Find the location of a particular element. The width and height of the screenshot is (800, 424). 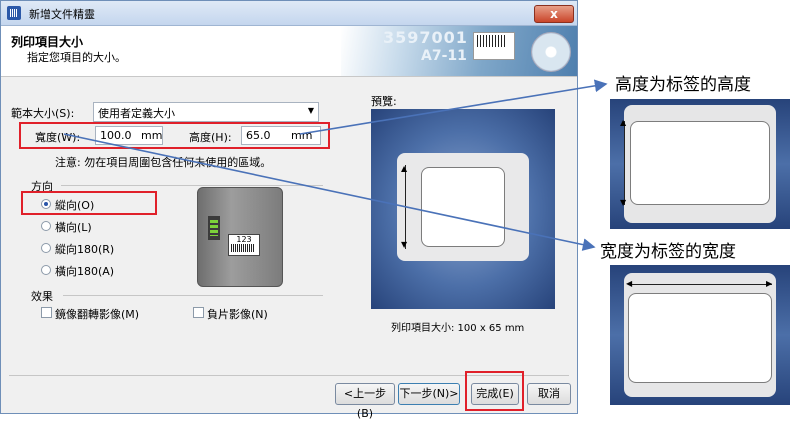

height-dimension-line is located at coordinates (624, 163).